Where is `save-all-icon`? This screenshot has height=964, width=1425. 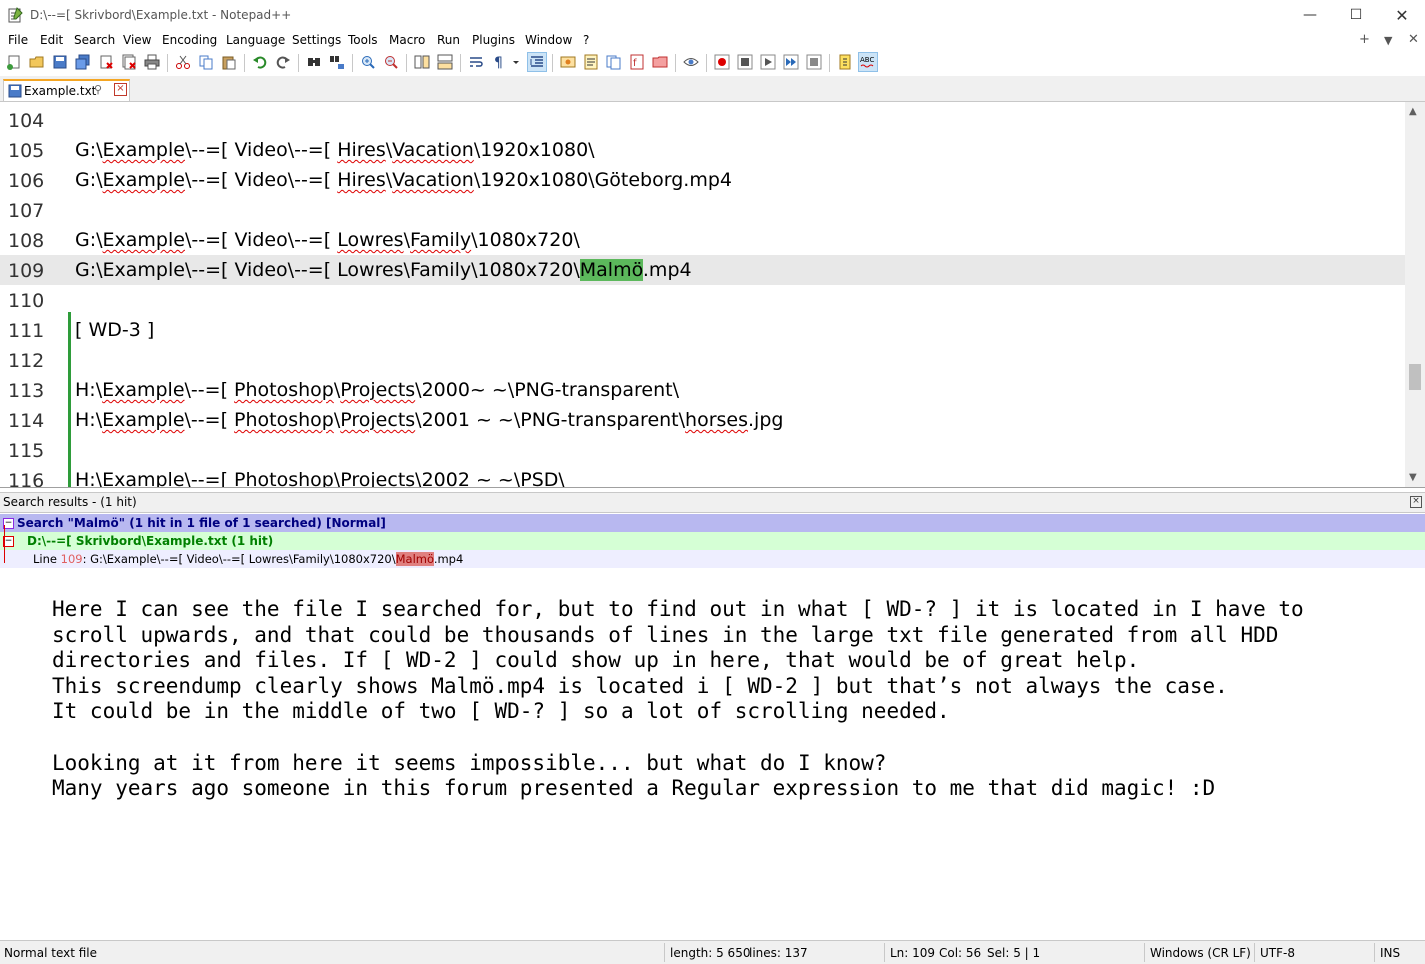 save-all-icon is located at coordinates (83, 62).